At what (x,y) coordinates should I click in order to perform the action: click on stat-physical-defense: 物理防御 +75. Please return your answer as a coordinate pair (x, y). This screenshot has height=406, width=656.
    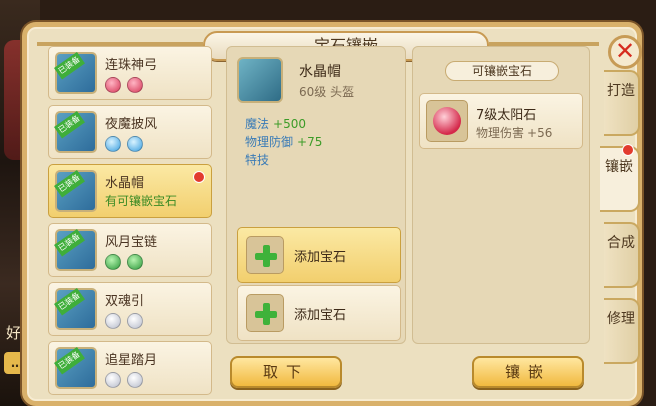
    Looking at the image, I should click on (283, 141).